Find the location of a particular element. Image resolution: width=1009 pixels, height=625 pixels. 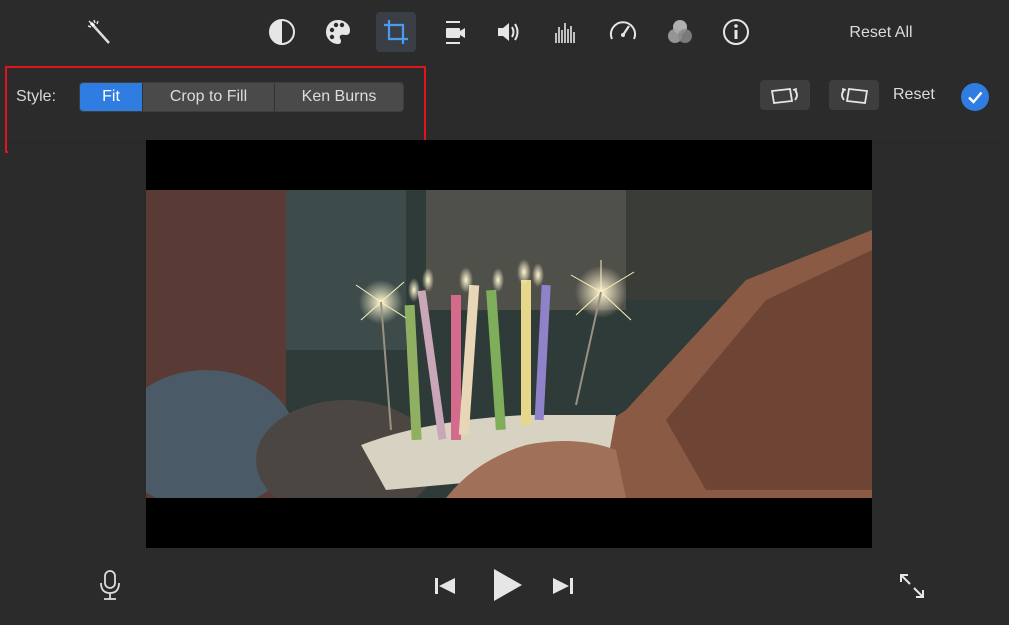

skip-back-icon is located at coordinates (445, 586).